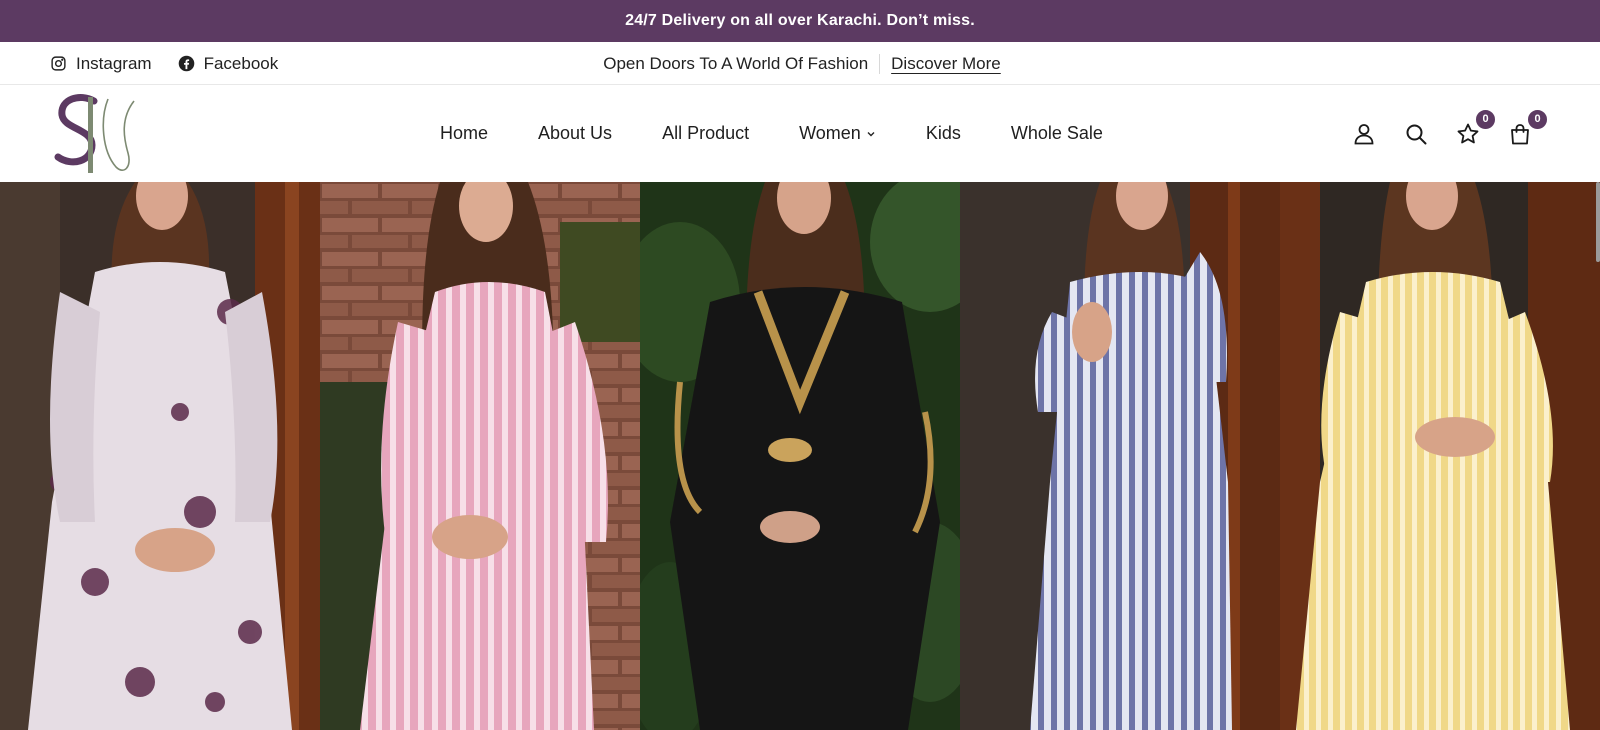 The height and width of the screenshot is (730, 1600). I want to click on nav-whole-sale: Whole Sale, so click(1057, 133).